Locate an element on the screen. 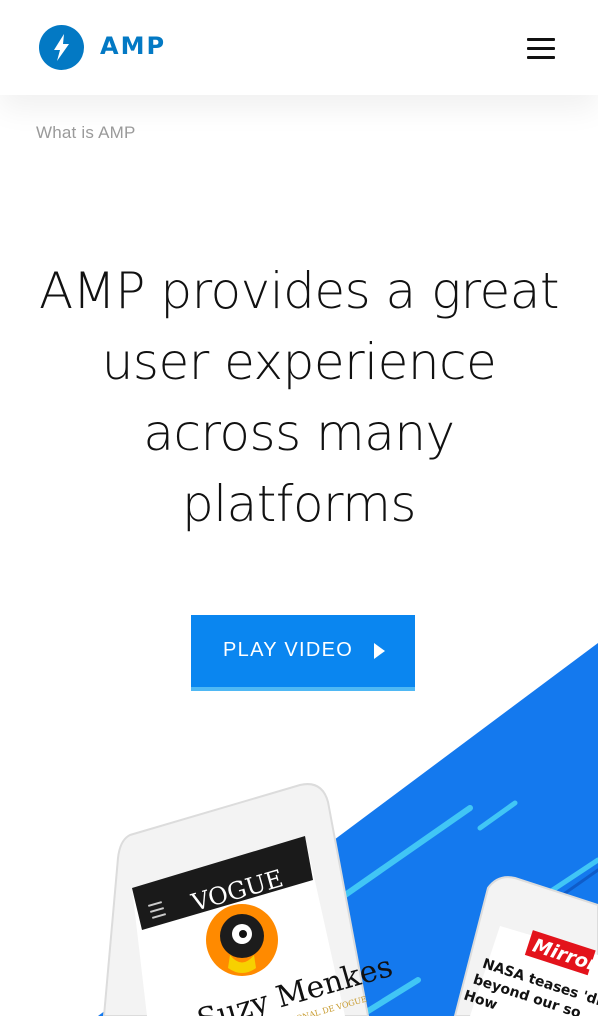 This screenshot has height=1016, width=598. play-video-label: PLAY VIDEO is located at coordinates (288, 650).